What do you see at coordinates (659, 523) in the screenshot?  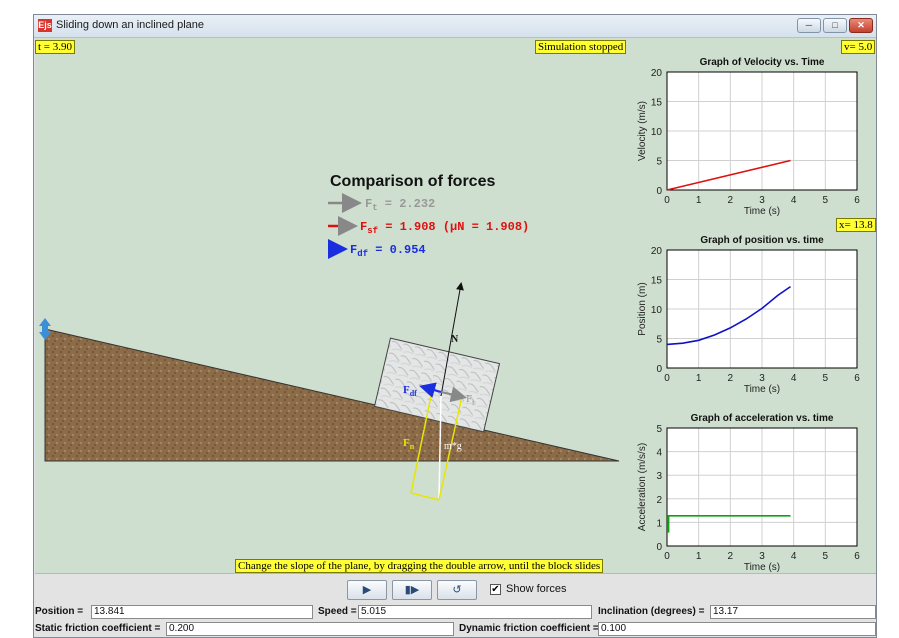 I see `y-tick-label: 1` at bounding box center [659, 523].